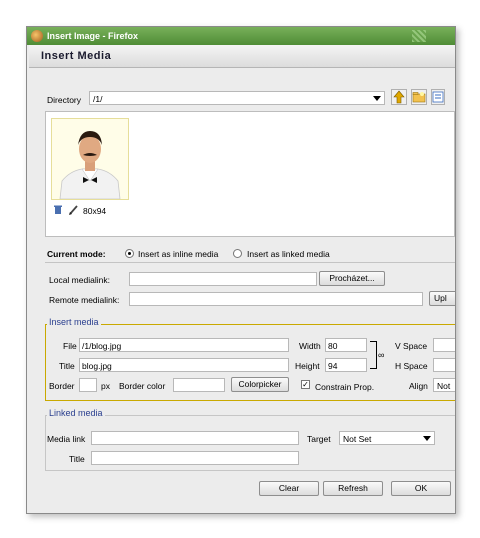  What do you see at coordinates (346, 345) in the screenshot?
I see `width-input: 80` at bounding box center [346, 345].